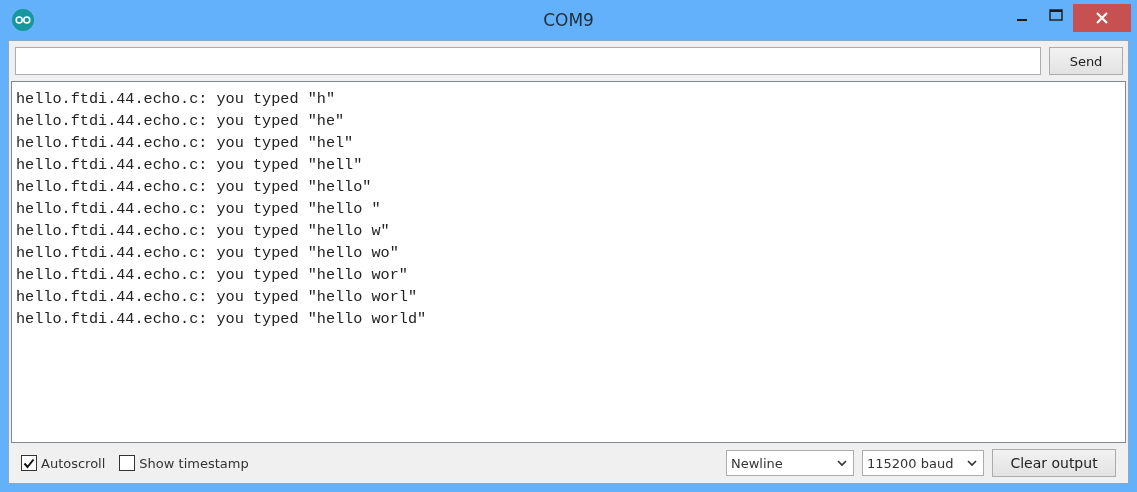 The image size is (1137, 492). I want to click on output-line: hello.ftdi.44.echo.c: you typed "hello wor", so click(212, 275).